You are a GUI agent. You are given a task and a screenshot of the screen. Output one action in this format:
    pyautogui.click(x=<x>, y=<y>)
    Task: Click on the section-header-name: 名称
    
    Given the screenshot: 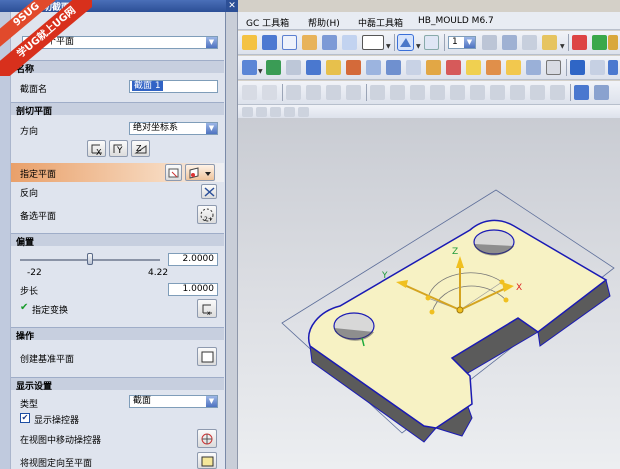 What is the action you would take?
    pyautogui.click(x=117, y=67)
    